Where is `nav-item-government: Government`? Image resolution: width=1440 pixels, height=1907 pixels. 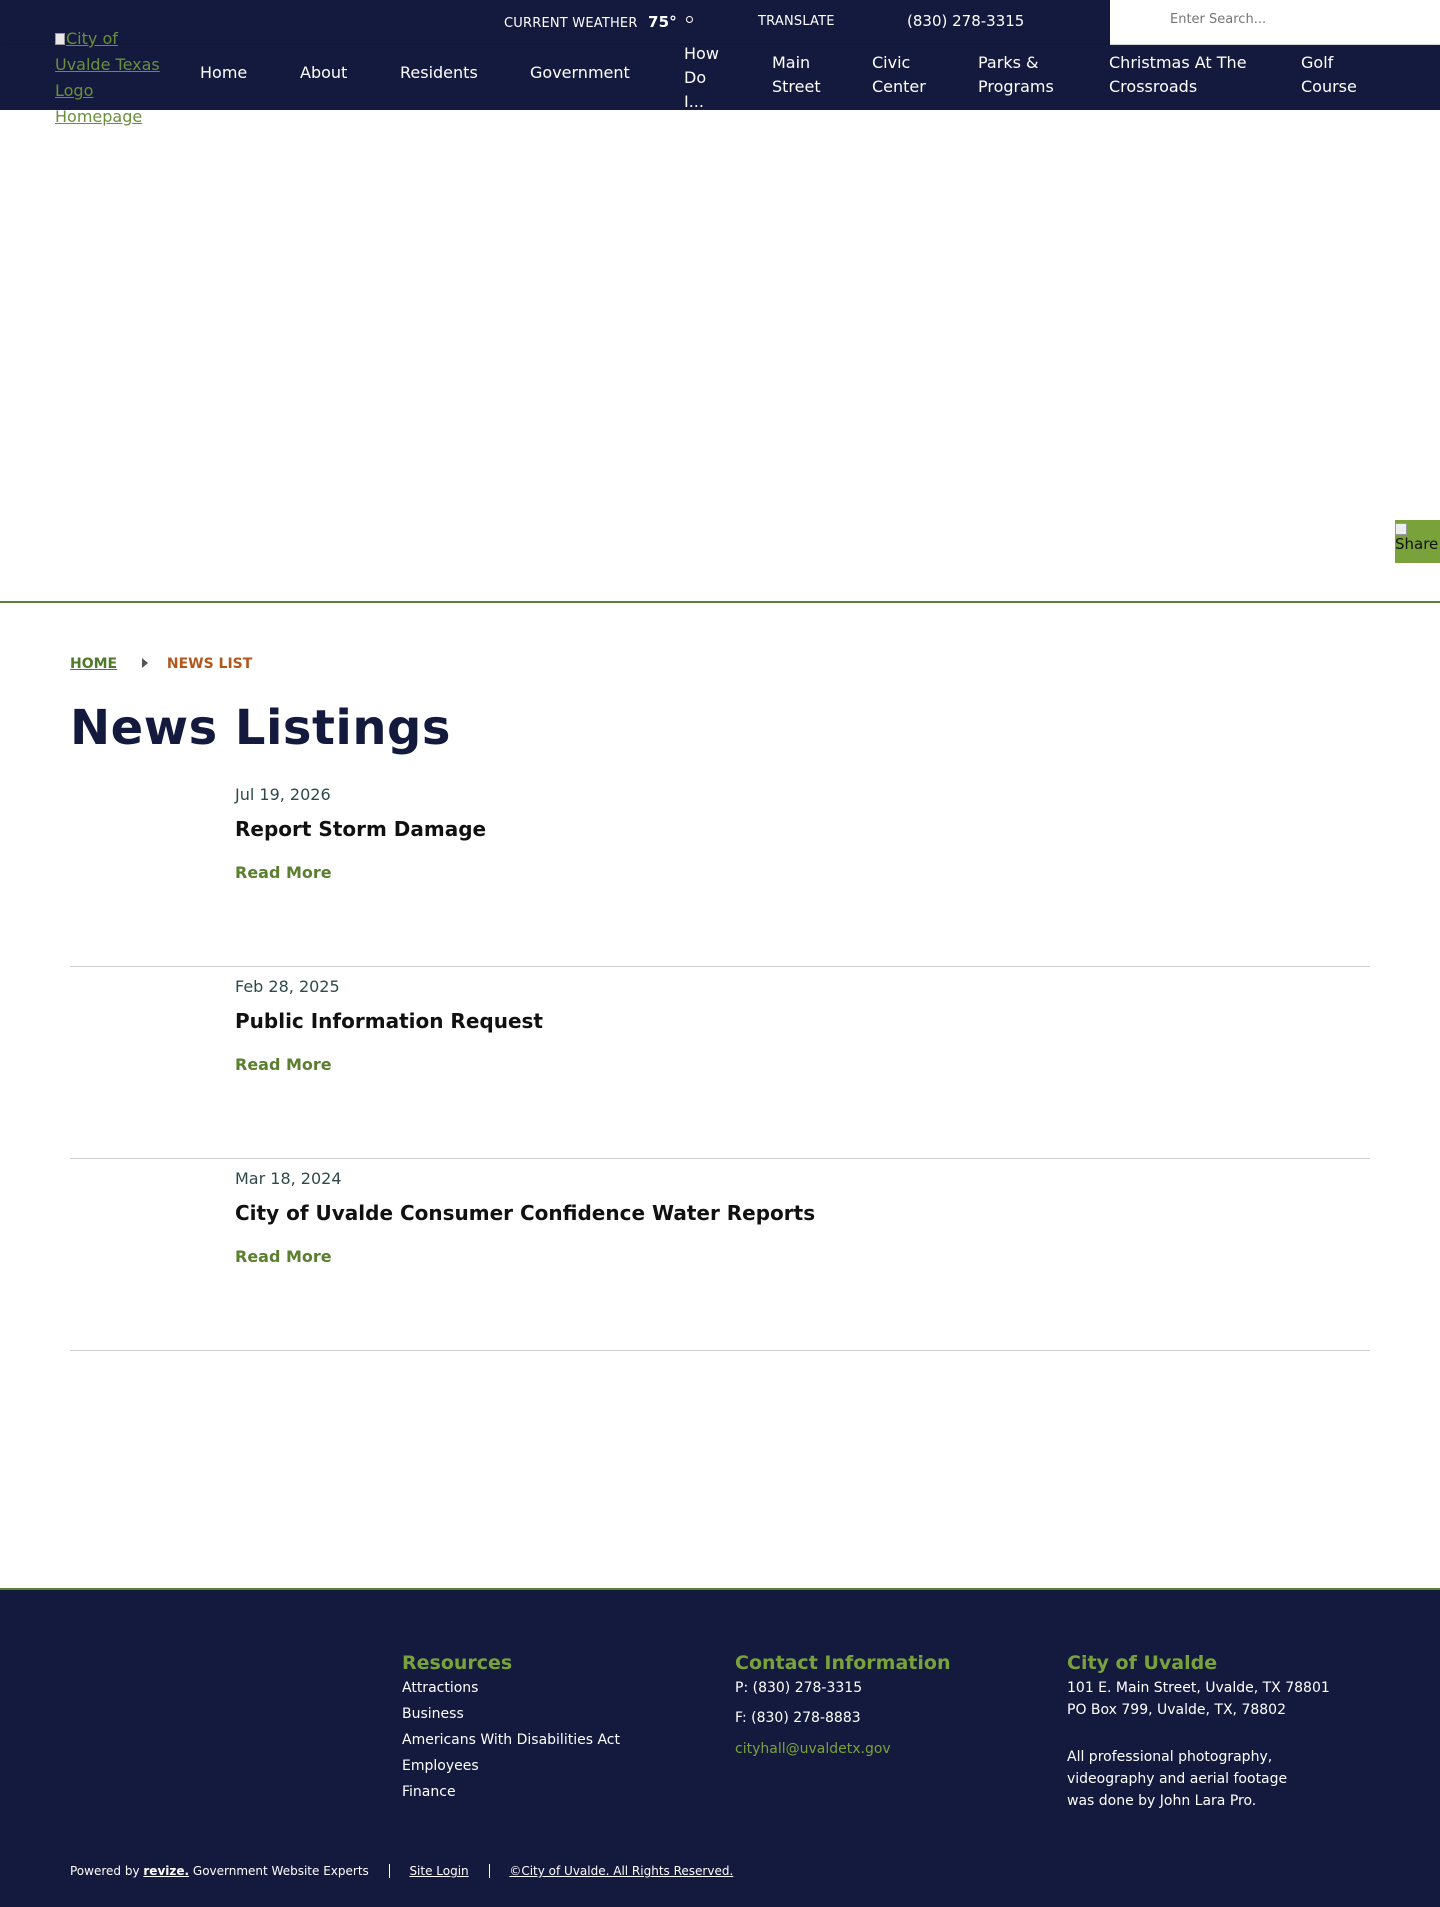 nav-item-government: Government is located at coordinates (580, 73).